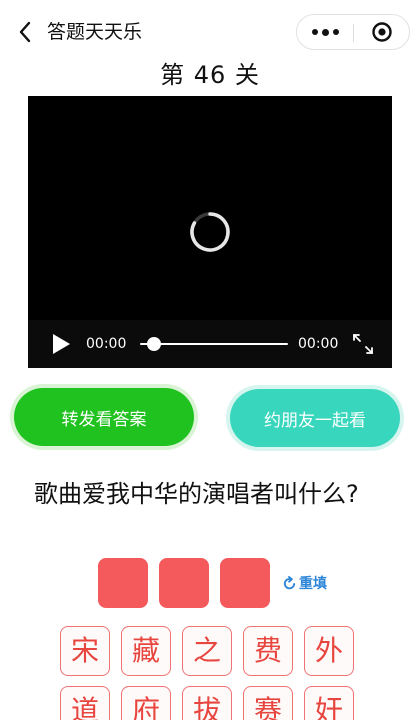 Image resolution: width=420 pixels, height=720 pixels. Describe the element at coordinates (329, 703) in the screenshot. I see `candidate-char: 奸` at that location.